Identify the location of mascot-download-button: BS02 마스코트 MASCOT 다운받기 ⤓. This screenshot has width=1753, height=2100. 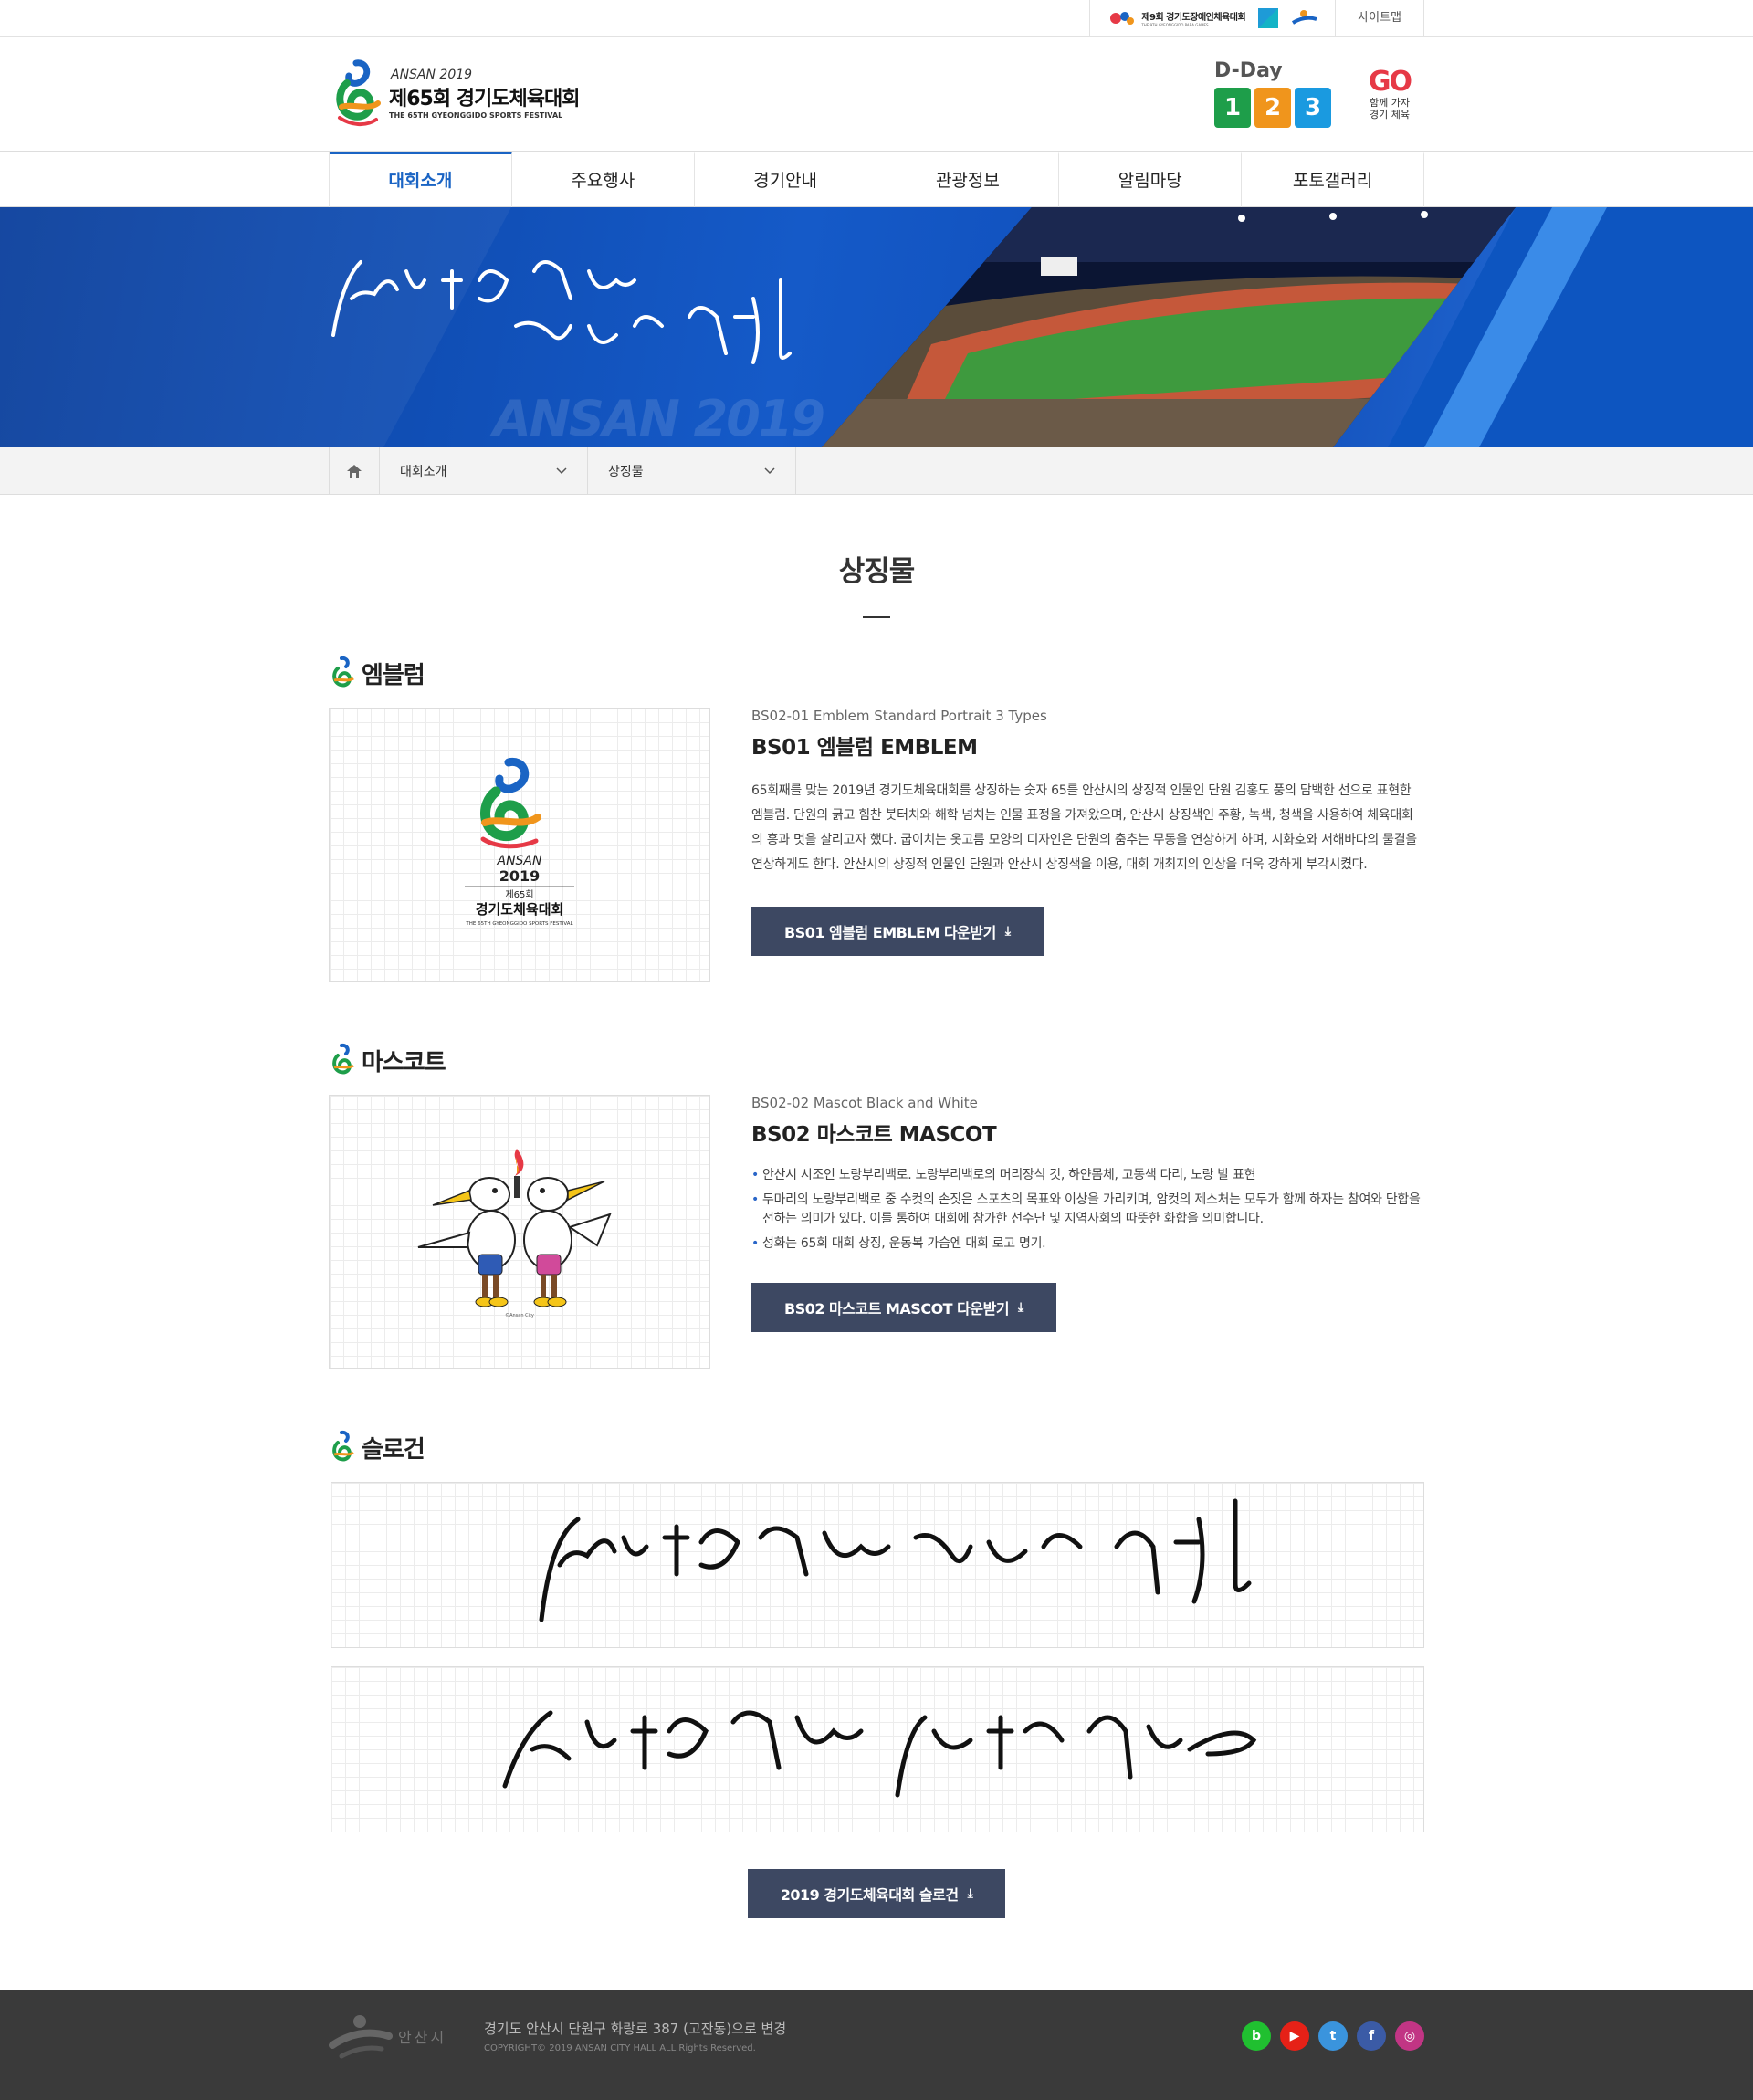
(903, 1307).